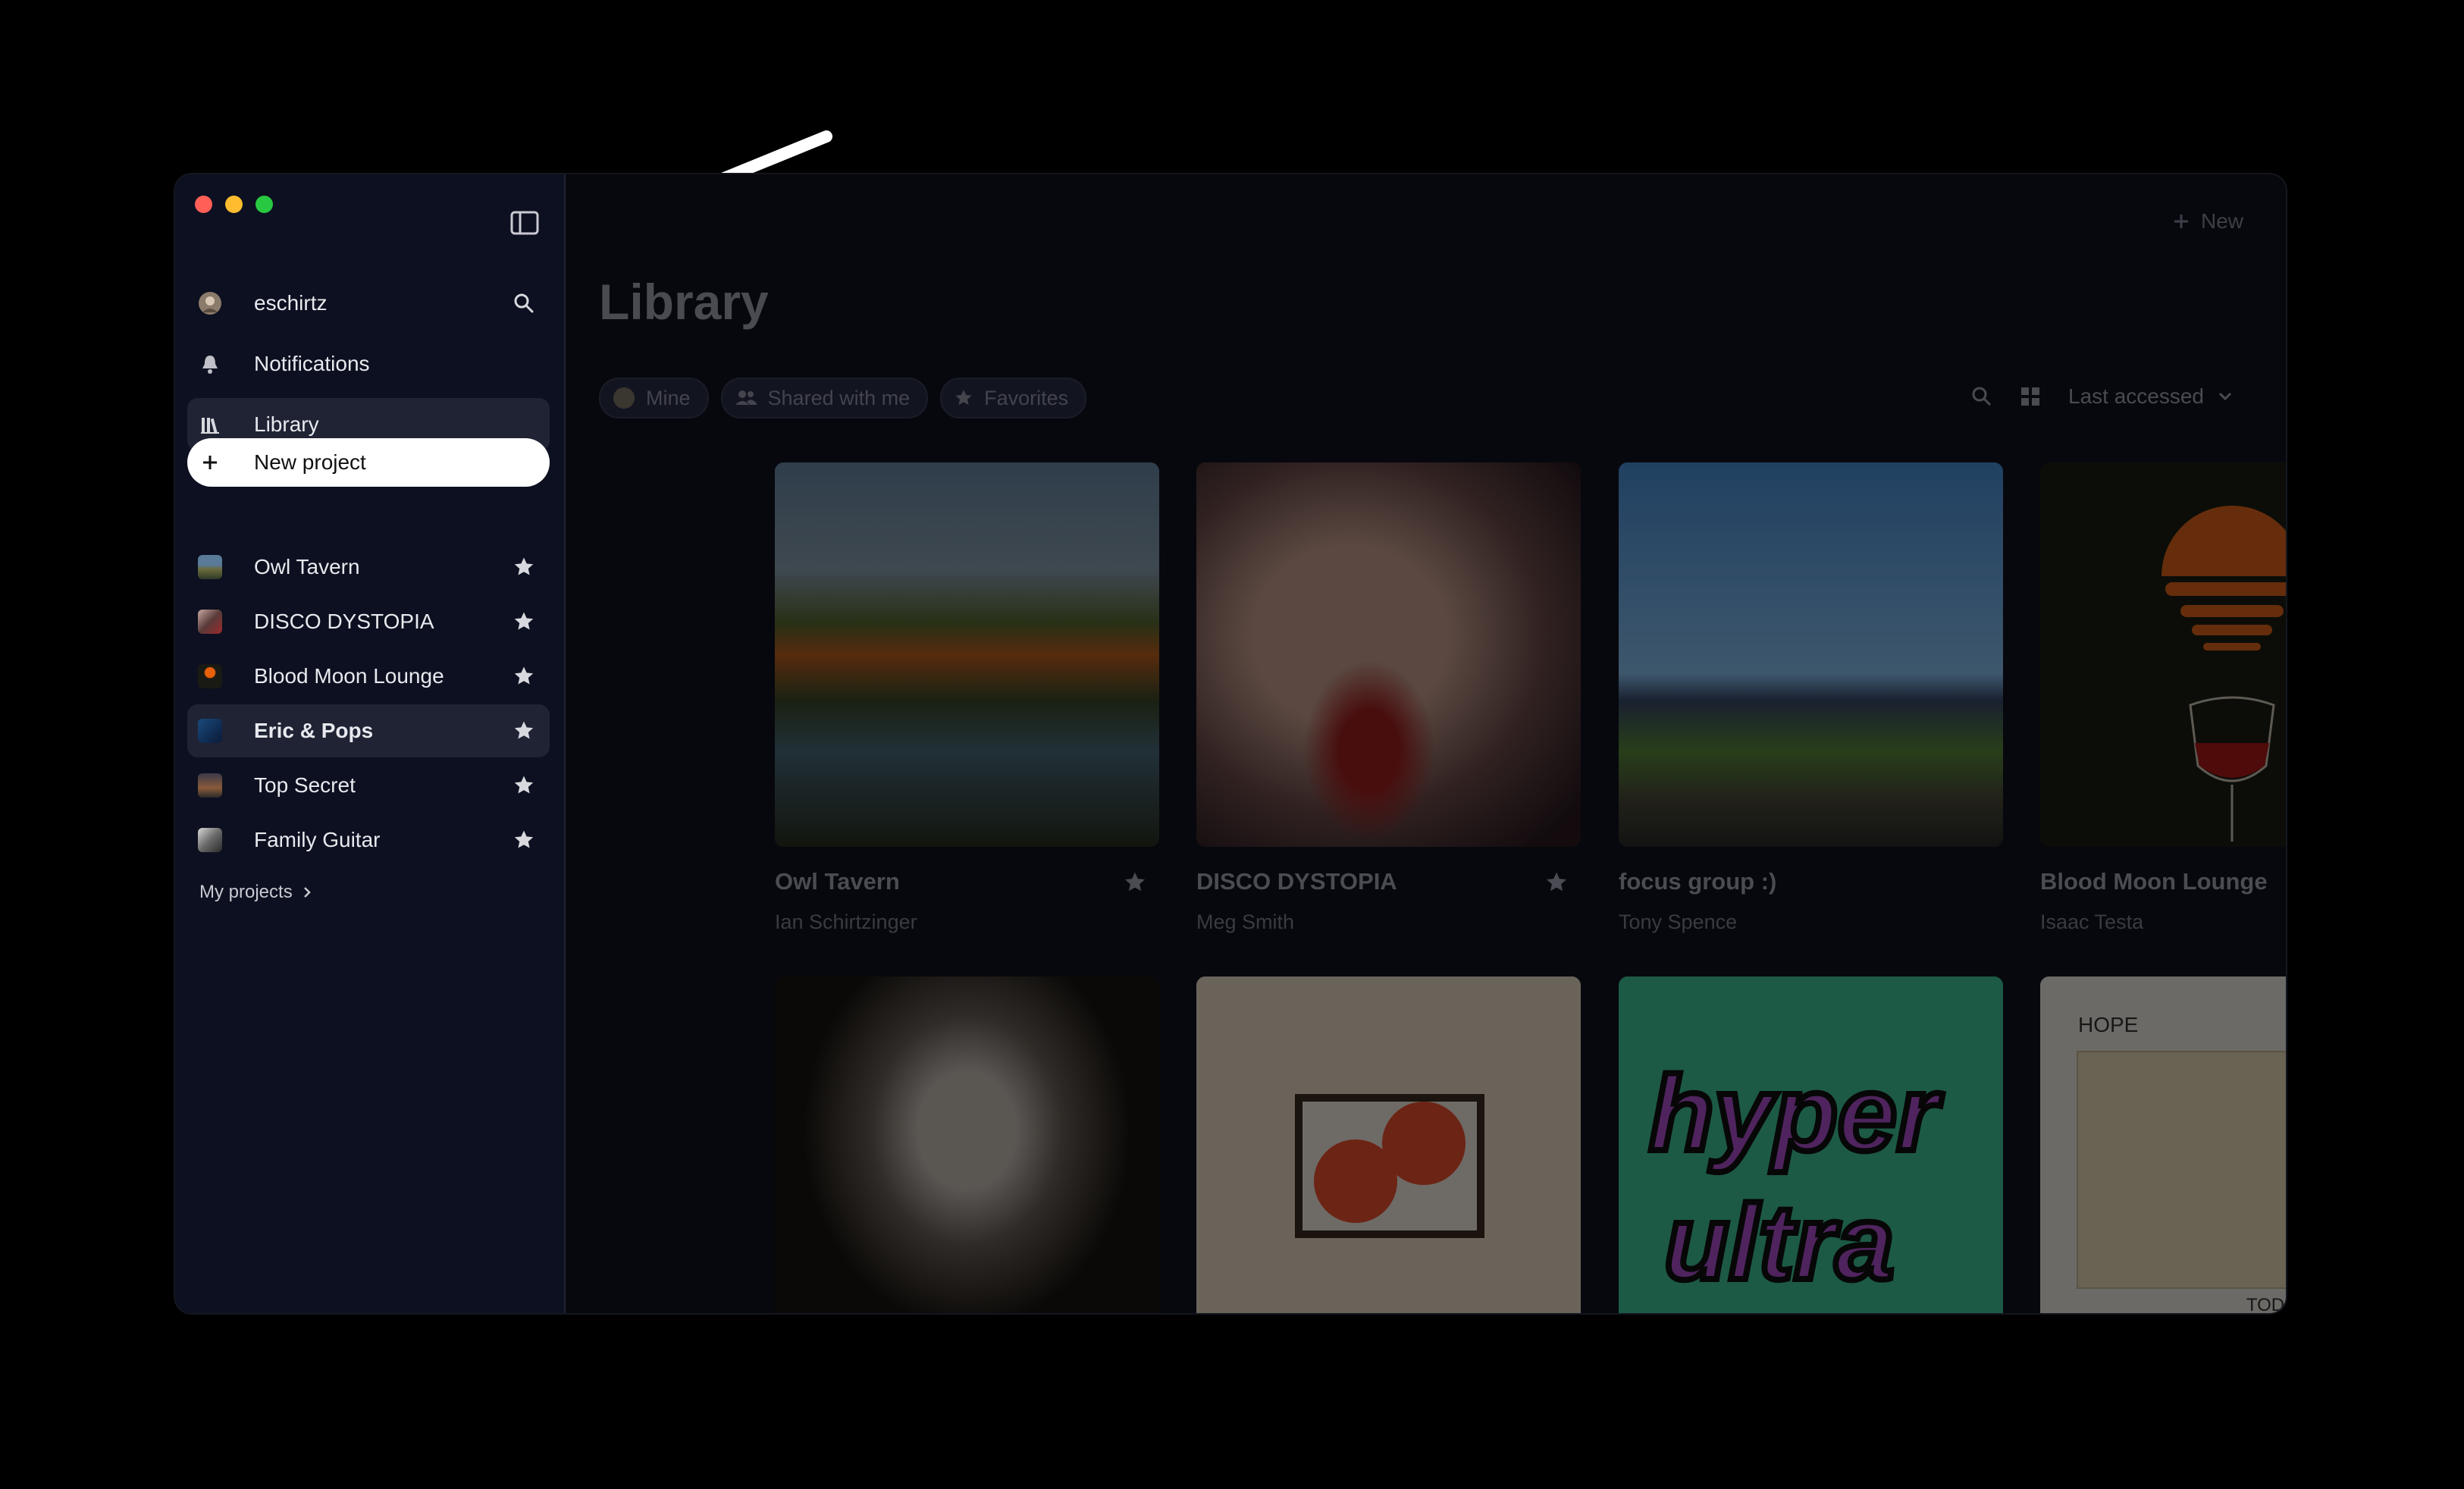 Image resolution: width=2464 pixels, height=1489 pixels. What do you see at coordinates (1793, 1113) in the screenshot?
I see `artwork-text: hyper` at bounding box center [1793, 1113].